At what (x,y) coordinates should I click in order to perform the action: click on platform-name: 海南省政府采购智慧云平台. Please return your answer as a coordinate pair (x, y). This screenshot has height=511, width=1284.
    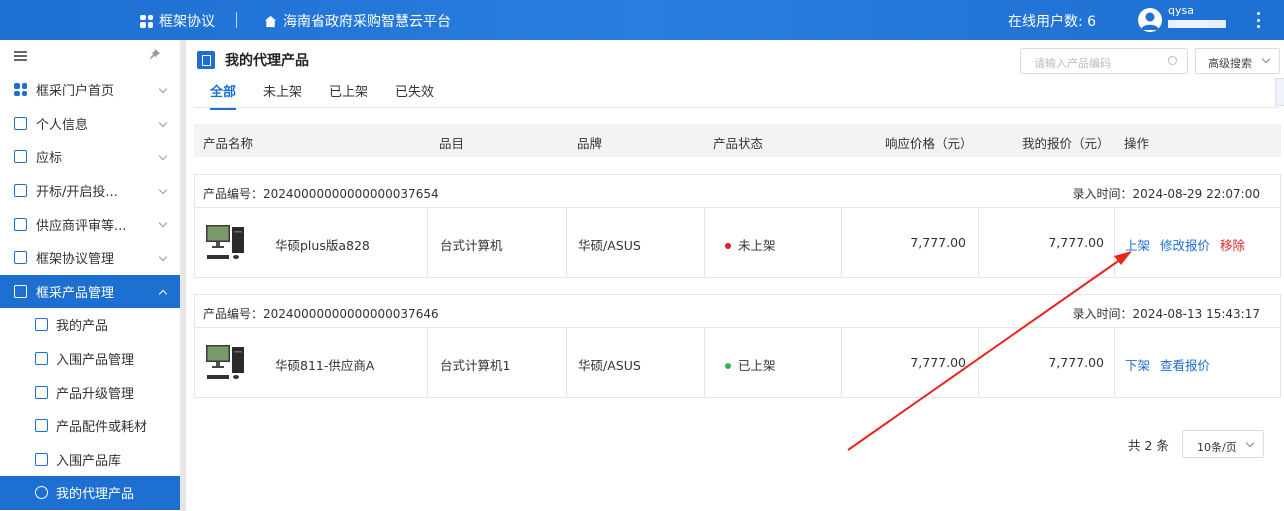
    Looking at the image, I should click on (367, 22).